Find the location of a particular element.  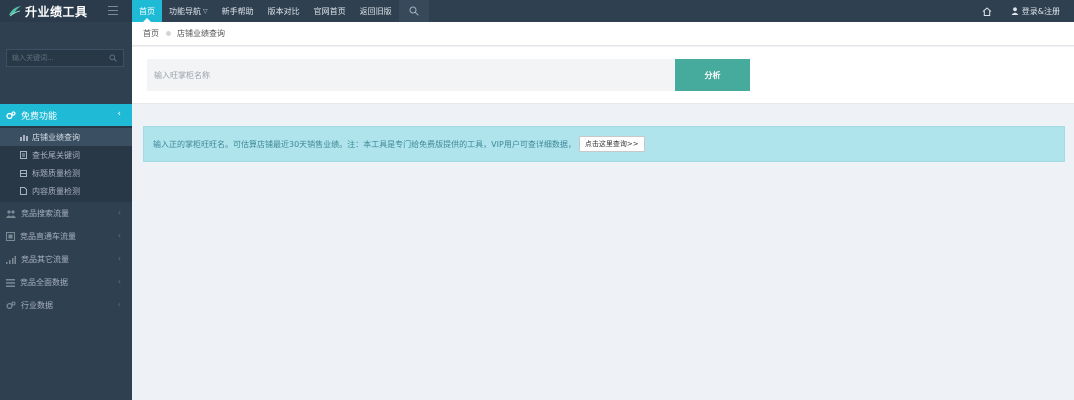

signal-icon is located at coordinates (11, 259).